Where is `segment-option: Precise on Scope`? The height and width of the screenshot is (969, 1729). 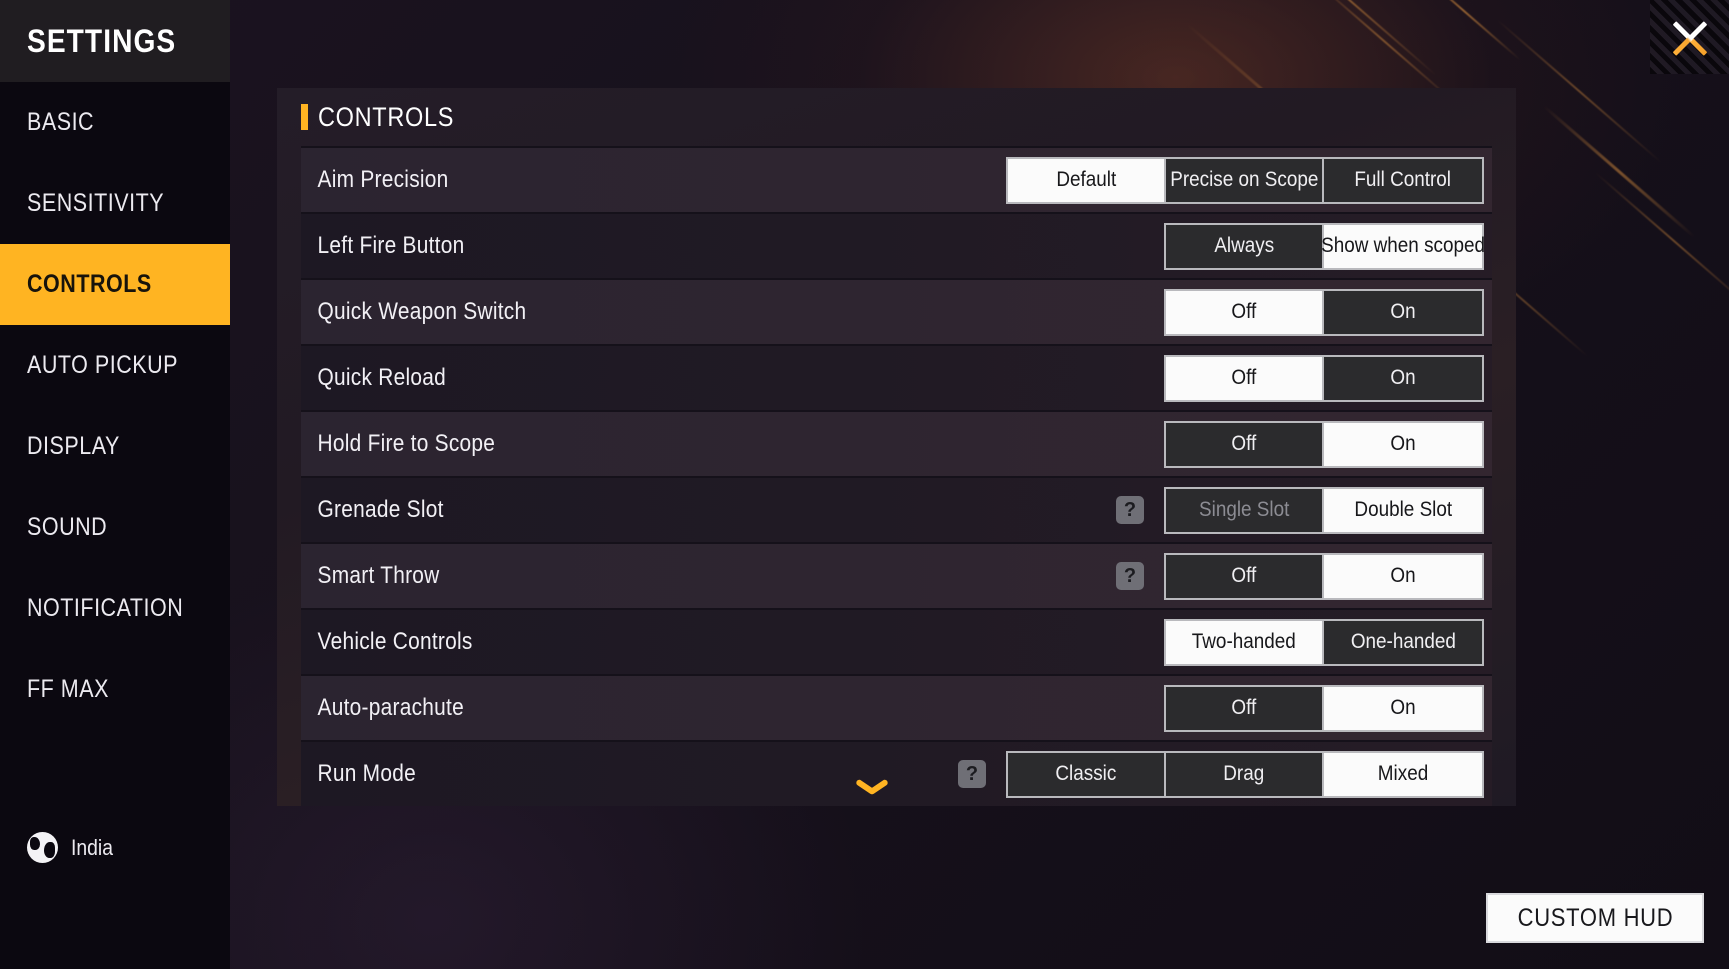
segment-option: Precise on Scope is located at coordinates (1245, 180).